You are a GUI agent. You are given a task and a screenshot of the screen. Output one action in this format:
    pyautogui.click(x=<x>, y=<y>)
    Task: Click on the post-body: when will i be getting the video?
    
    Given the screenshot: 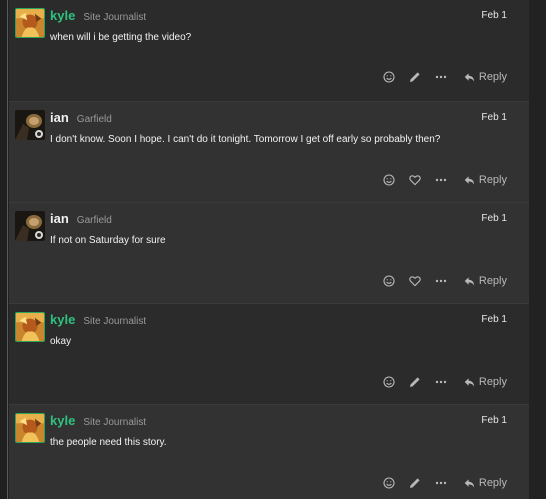 What is the action you would take?
    pyautogui.click(x=121, y=37)
    